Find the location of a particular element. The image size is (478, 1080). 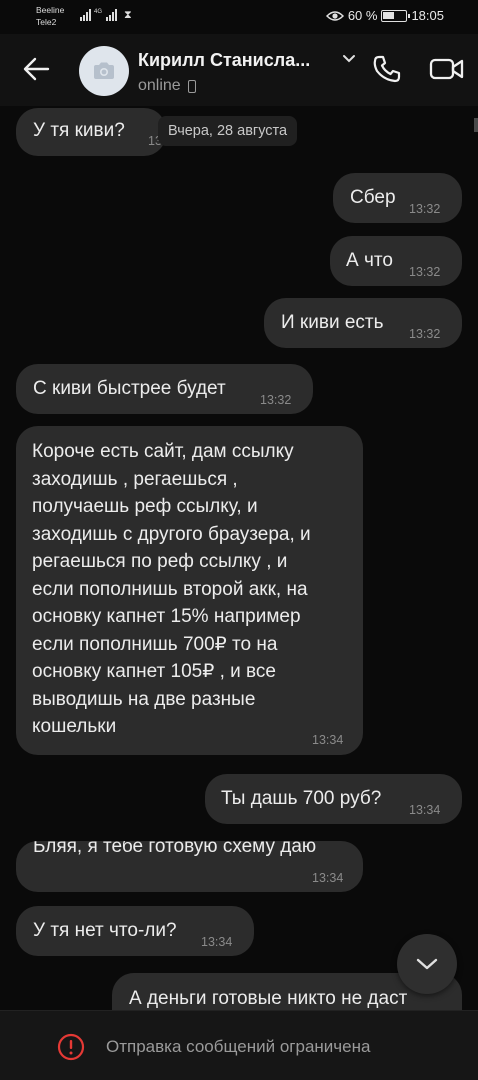

contact-status: online is located at coordinates (167, 86).